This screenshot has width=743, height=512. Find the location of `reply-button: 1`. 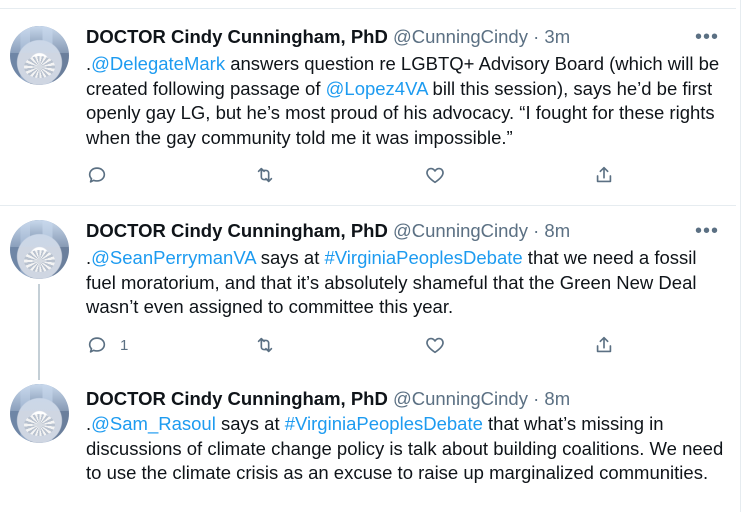

reply-button: 1 is located at coordinates (107, 345).